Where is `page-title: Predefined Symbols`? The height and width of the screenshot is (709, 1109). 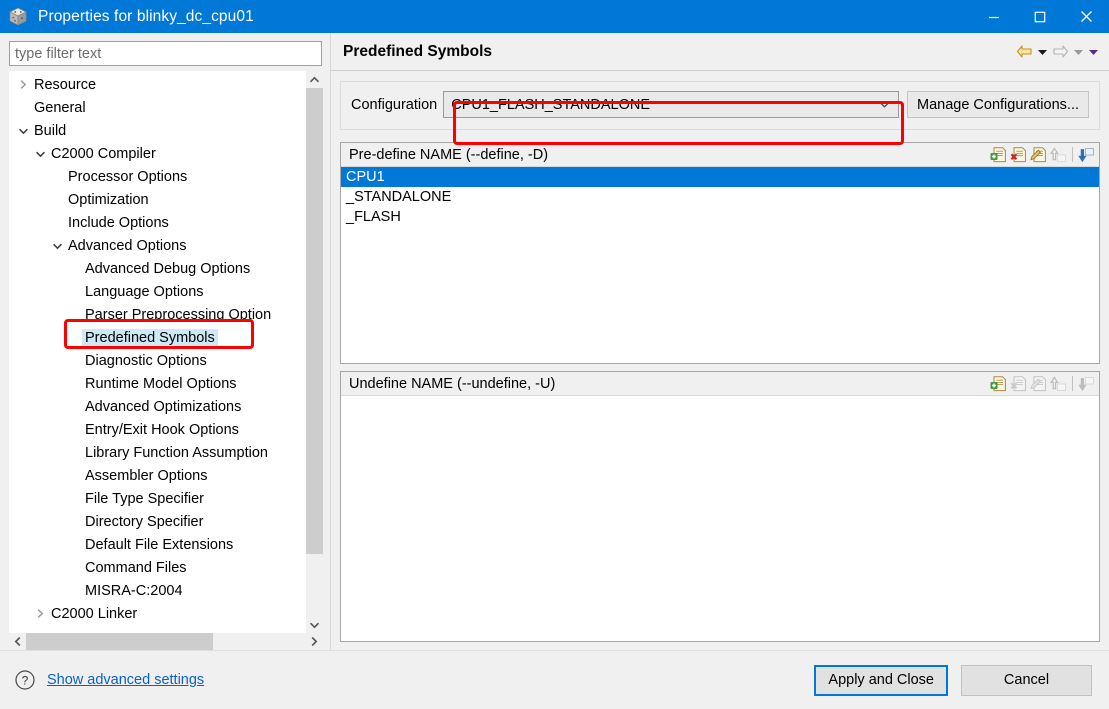
page-title: Predefined Symbols is located at coordinates (418, 51).